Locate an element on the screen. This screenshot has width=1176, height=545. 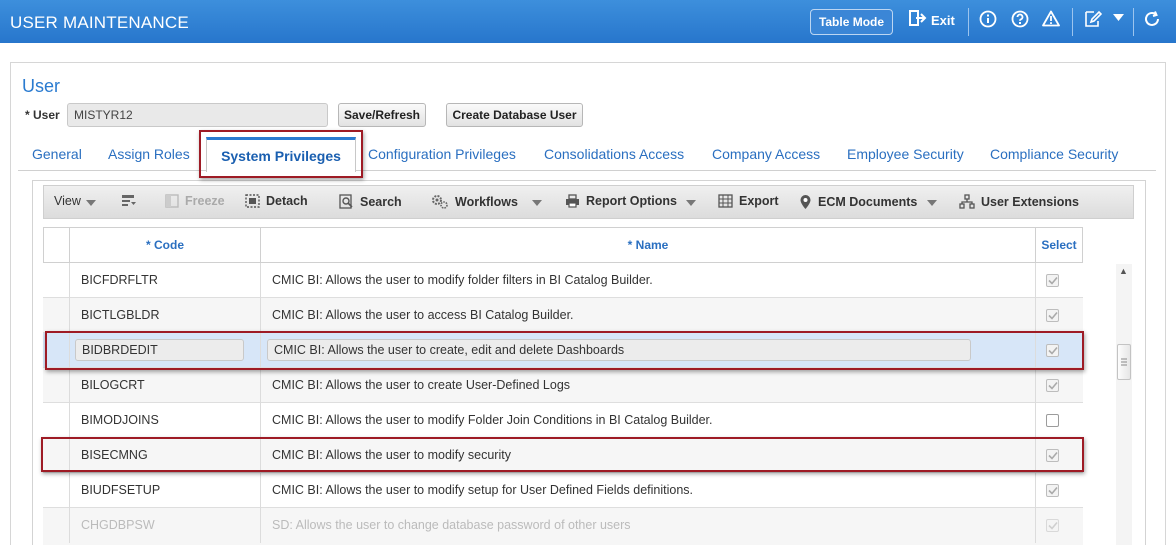
tab-configuration-privileges: Configuration Privileges is located at coordinates (442, 154).